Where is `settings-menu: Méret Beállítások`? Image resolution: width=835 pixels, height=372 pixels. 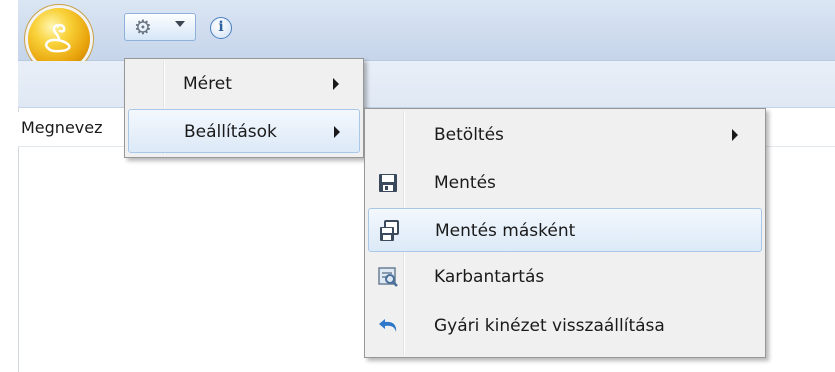 settings-menu: Méret Beállítások is located at coordinates (244, 108).